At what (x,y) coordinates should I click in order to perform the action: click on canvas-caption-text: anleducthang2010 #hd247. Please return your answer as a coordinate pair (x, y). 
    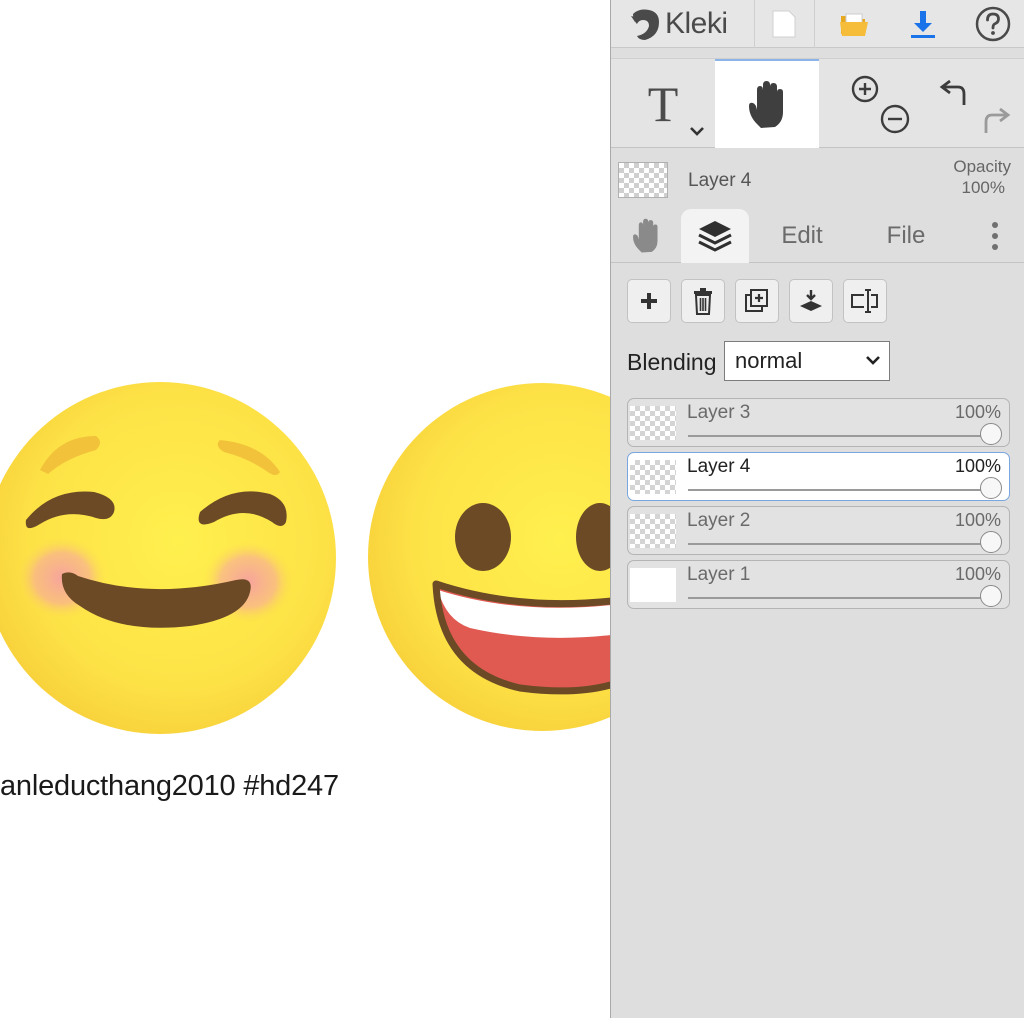
    Looking at the image, I should click on (169, 786).